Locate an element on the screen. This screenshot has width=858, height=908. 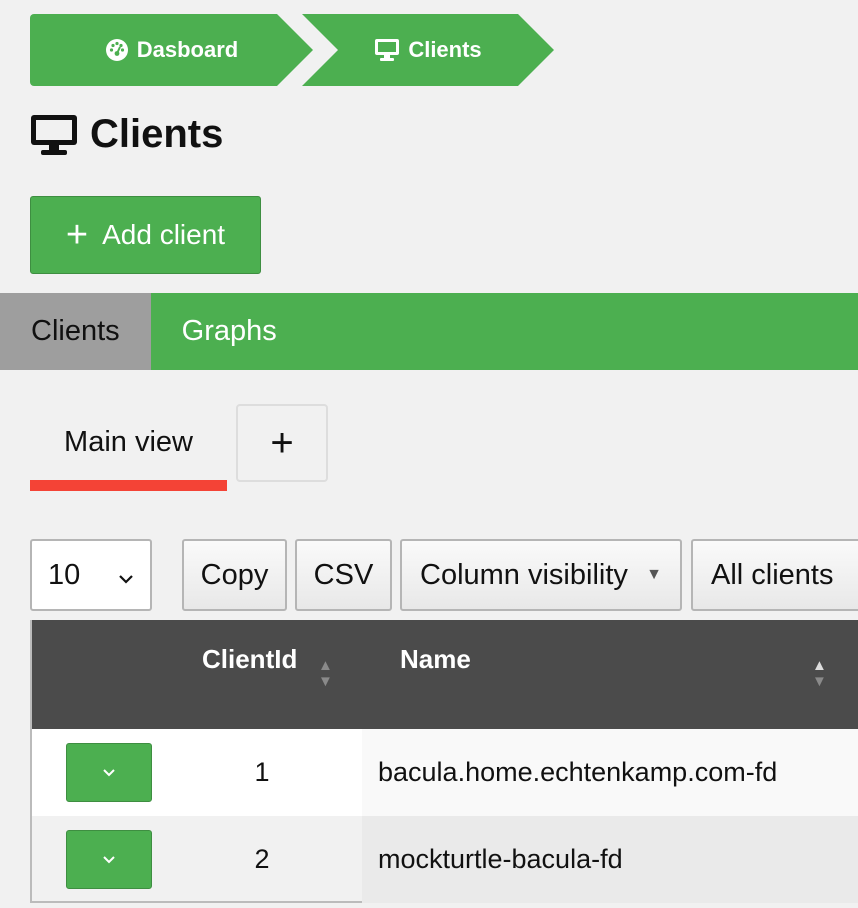
breadcrumb-clients: Clients is located at coordinates (428, 50).